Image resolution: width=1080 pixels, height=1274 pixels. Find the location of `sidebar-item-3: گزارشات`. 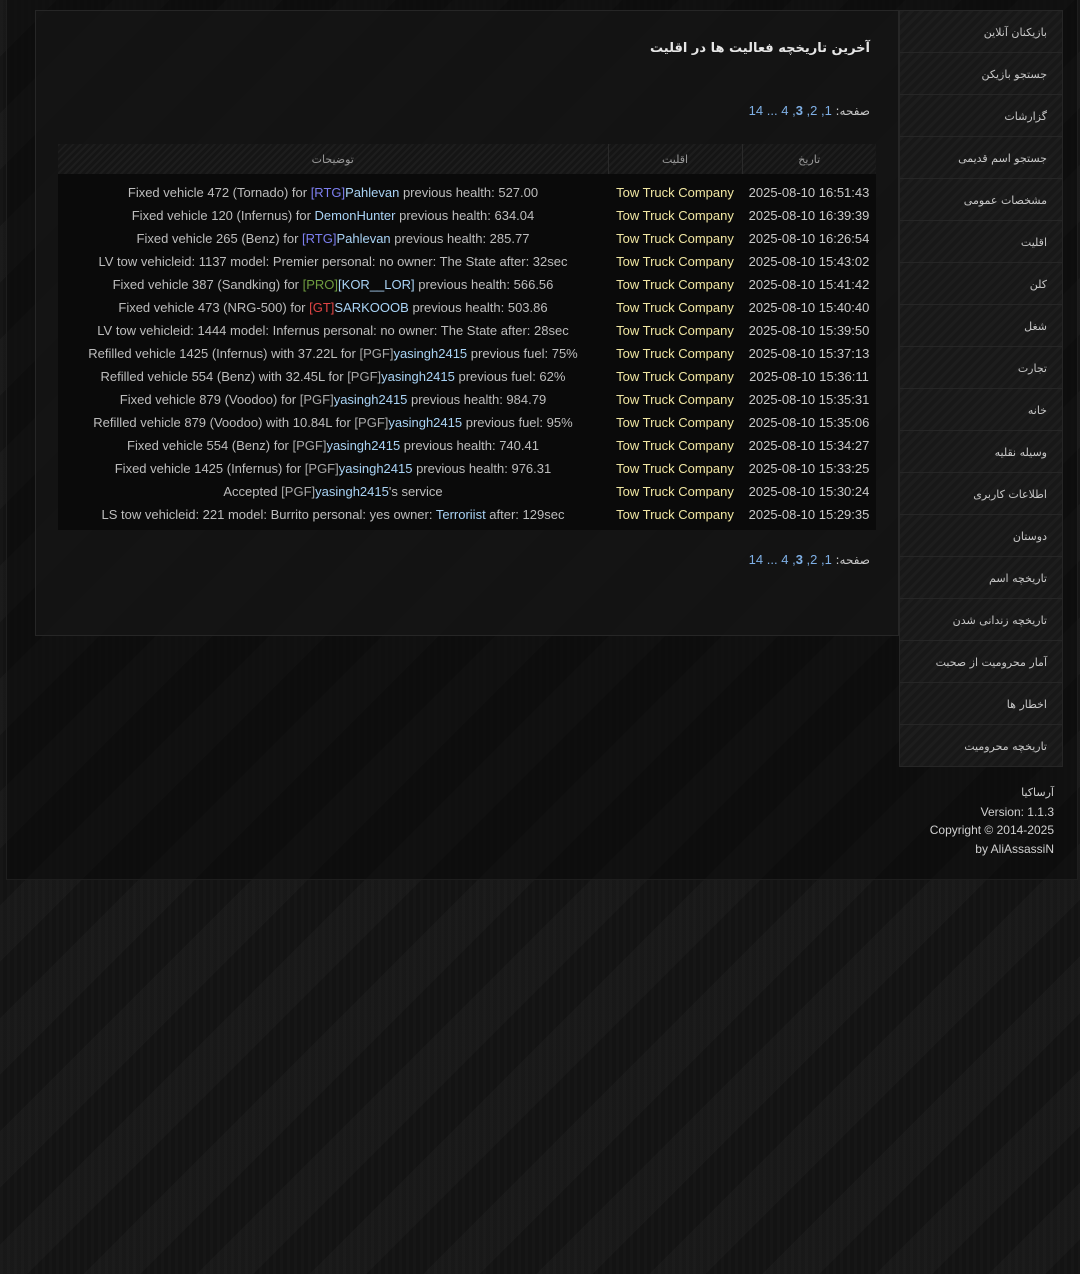

sidebar-item-3: گزارشات is located at coordinates (981, 116).